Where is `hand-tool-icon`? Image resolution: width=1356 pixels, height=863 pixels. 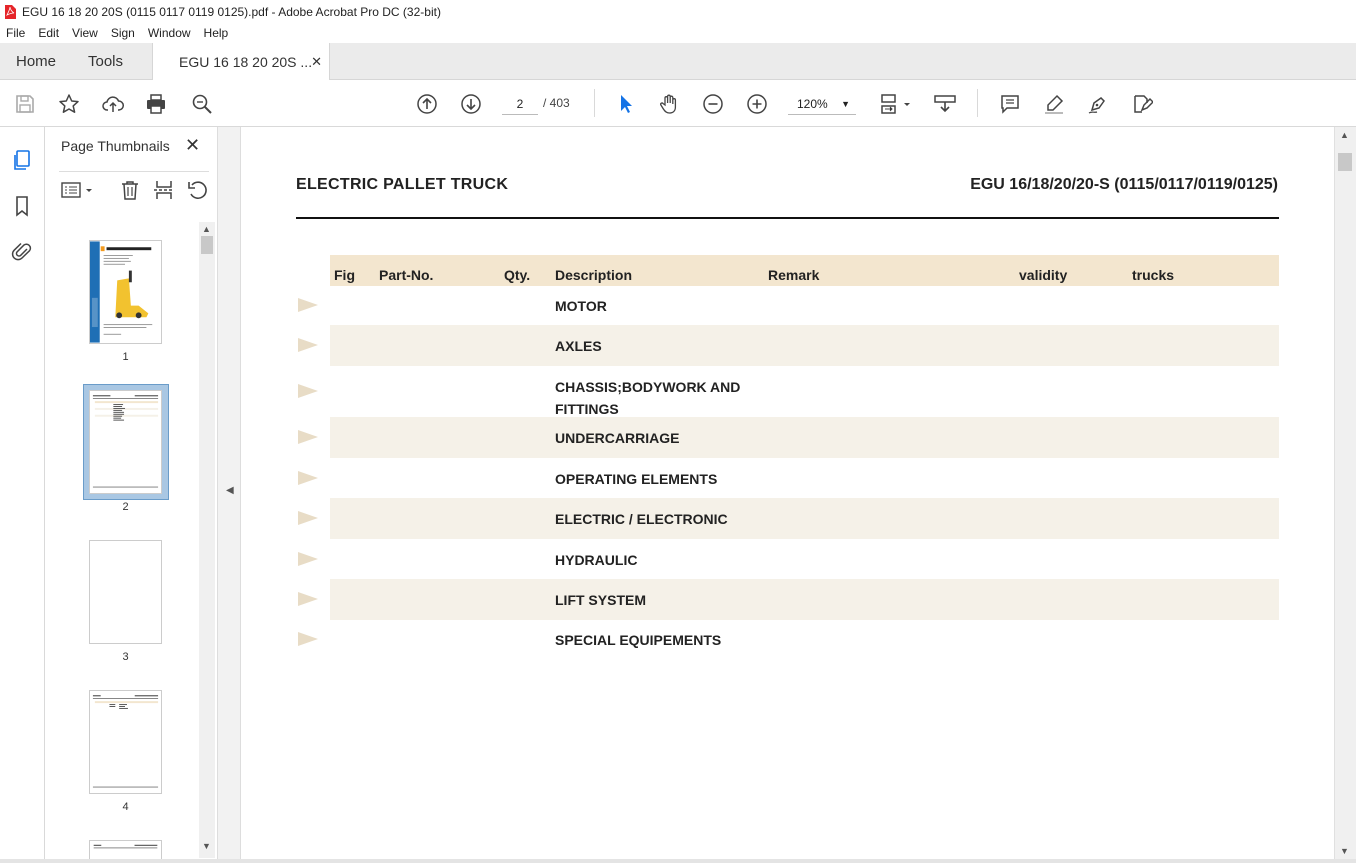
hand-tool-icon is located at coordinates (669, 104).